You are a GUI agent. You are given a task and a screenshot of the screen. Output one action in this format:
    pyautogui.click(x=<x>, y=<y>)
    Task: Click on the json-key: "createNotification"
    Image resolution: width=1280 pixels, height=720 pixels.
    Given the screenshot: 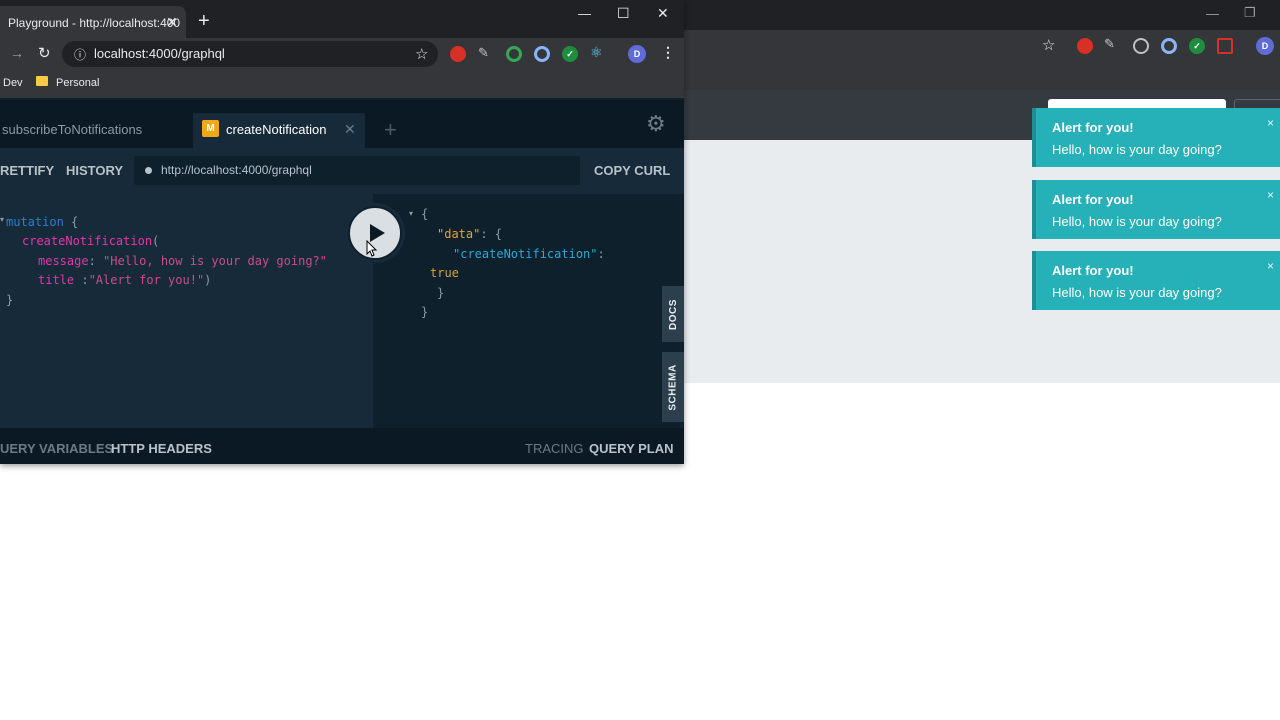 What is the action you would take?
    pyautogui.click(x=525, y=254)
    